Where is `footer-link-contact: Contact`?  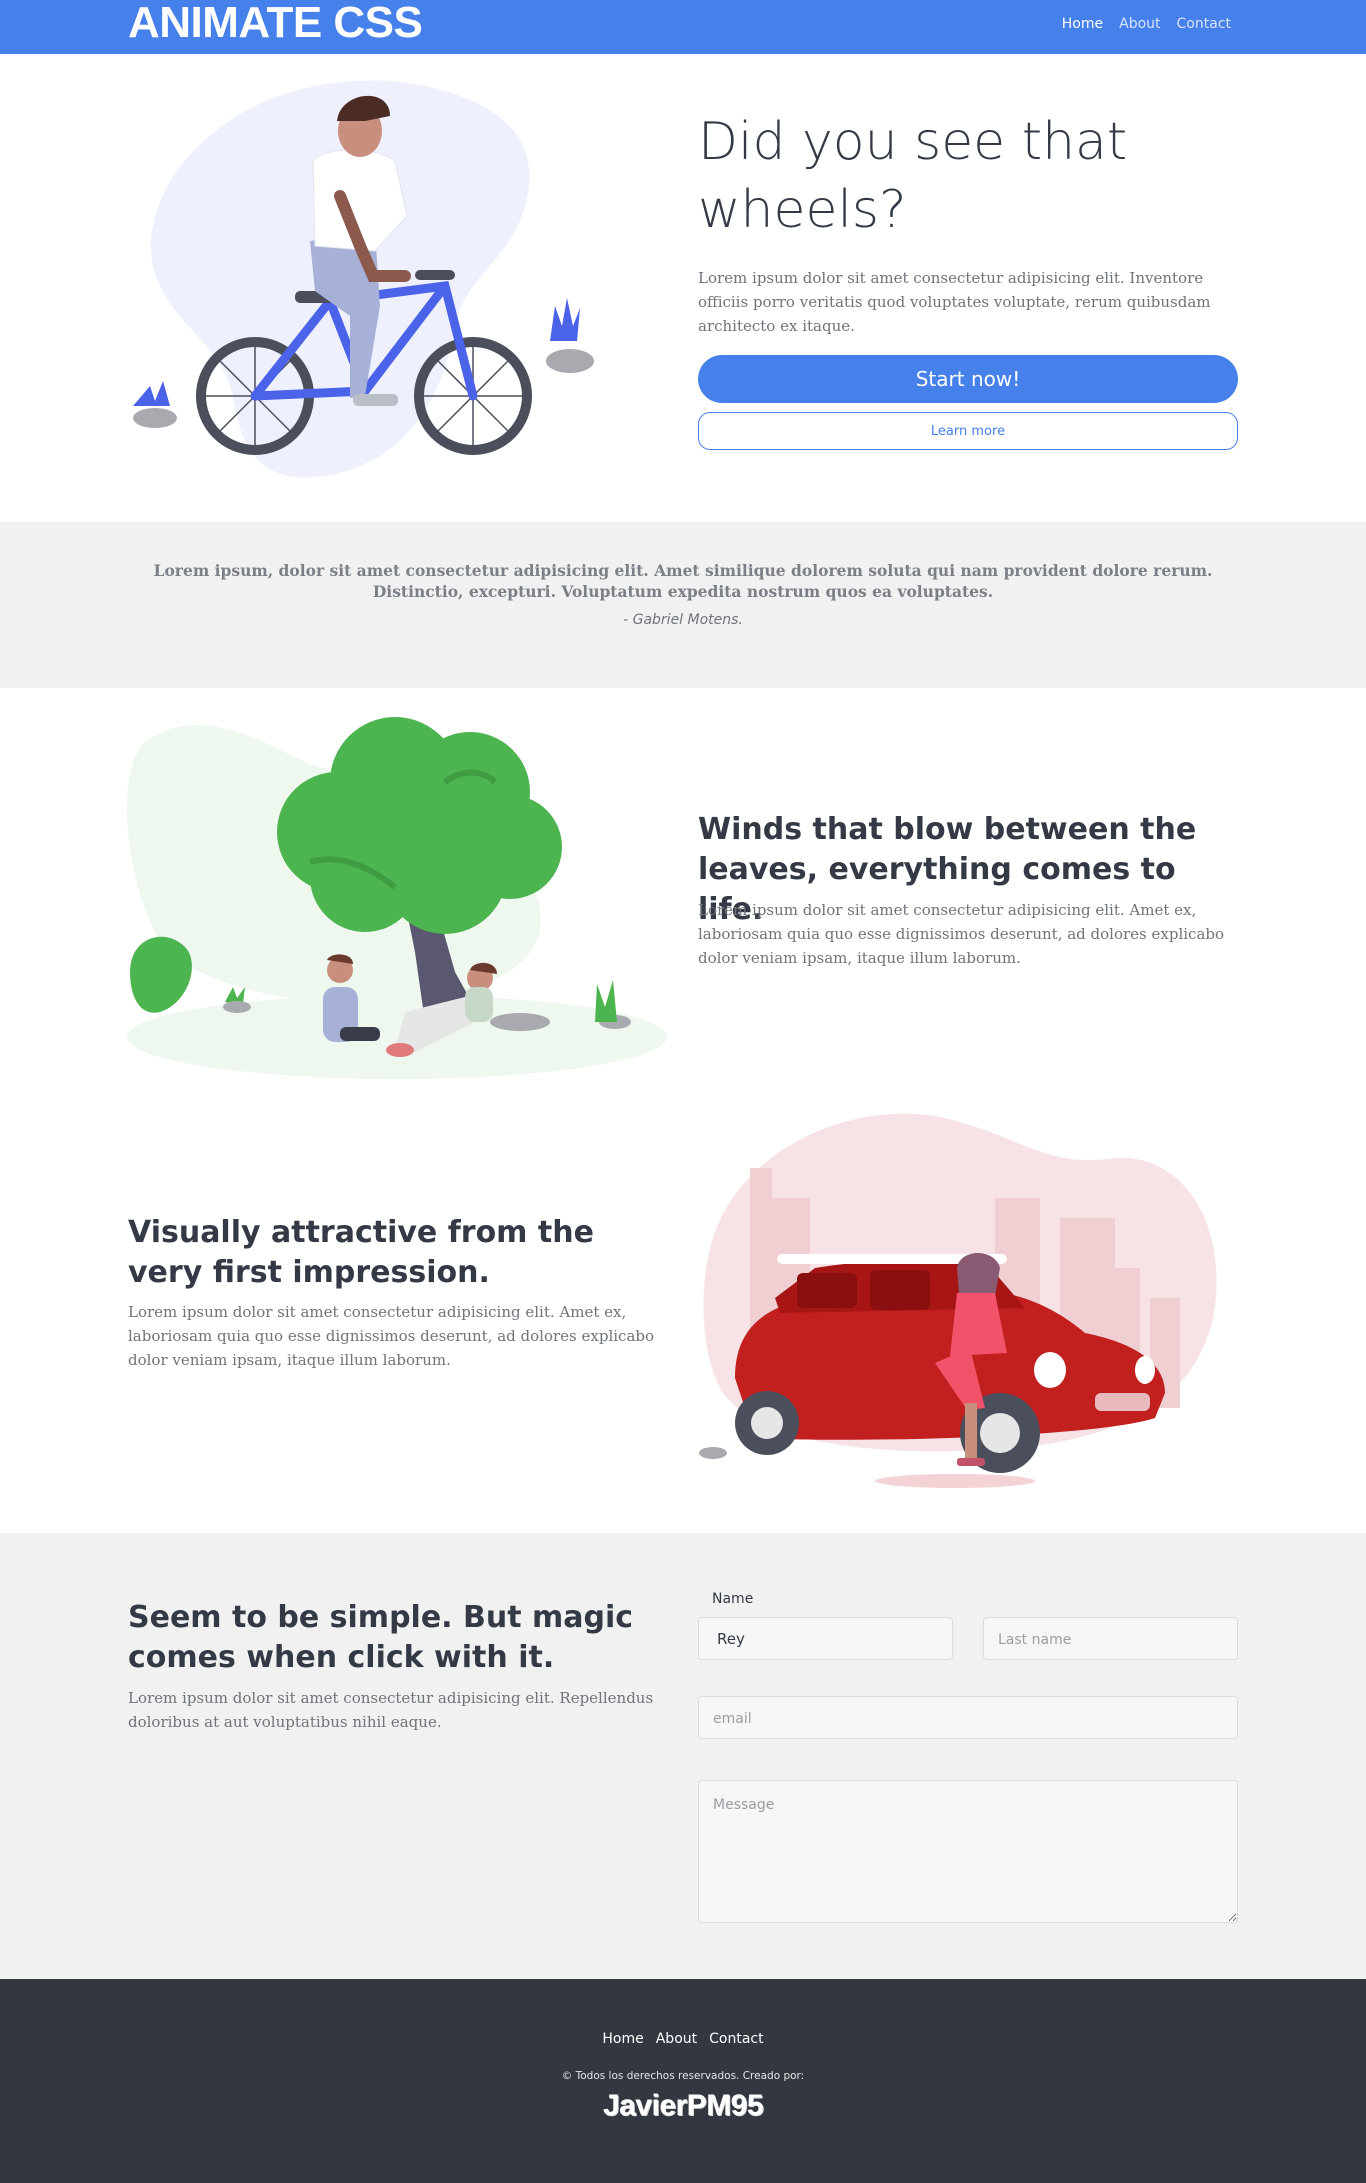
footer-link-contact: Contact is located at coordinates (736, 2039).